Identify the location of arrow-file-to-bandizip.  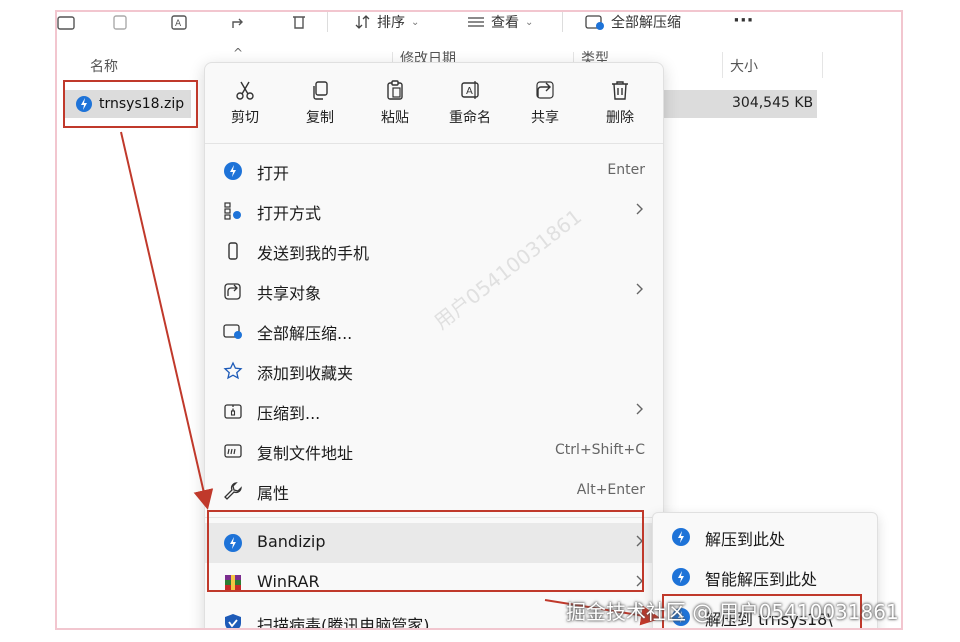
(167, 320).